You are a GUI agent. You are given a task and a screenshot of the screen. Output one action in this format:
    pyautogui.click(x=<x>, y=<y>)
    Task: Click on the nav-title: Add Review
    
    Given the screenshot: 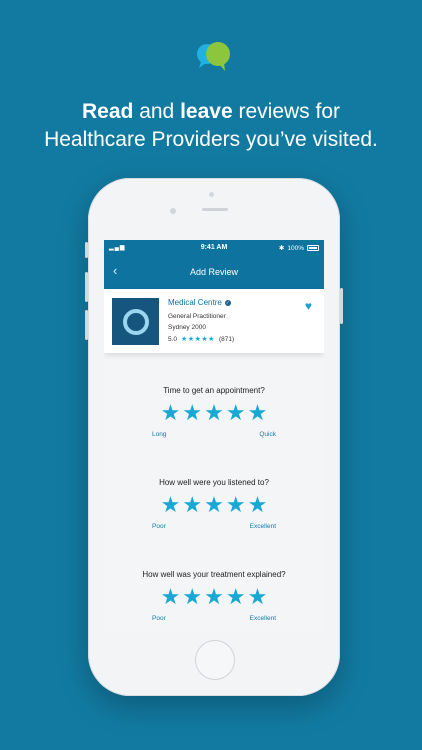 What is the action you would take?
    pyautogui.click(x=214, y=272)
    